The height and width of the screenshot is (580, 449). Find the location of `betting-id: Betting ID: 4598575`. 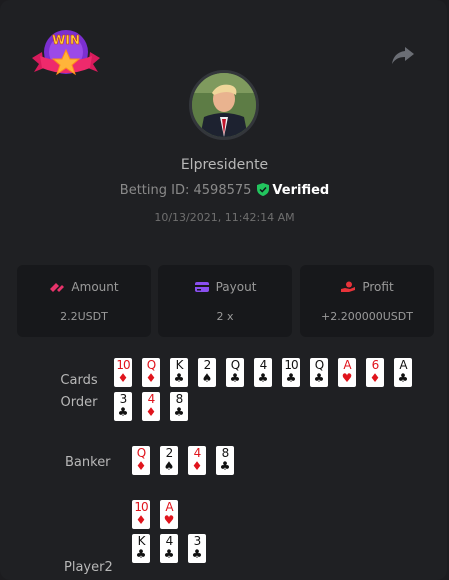

betting-id: Betting ID: 4598575 is located at coordinates (185, 190).